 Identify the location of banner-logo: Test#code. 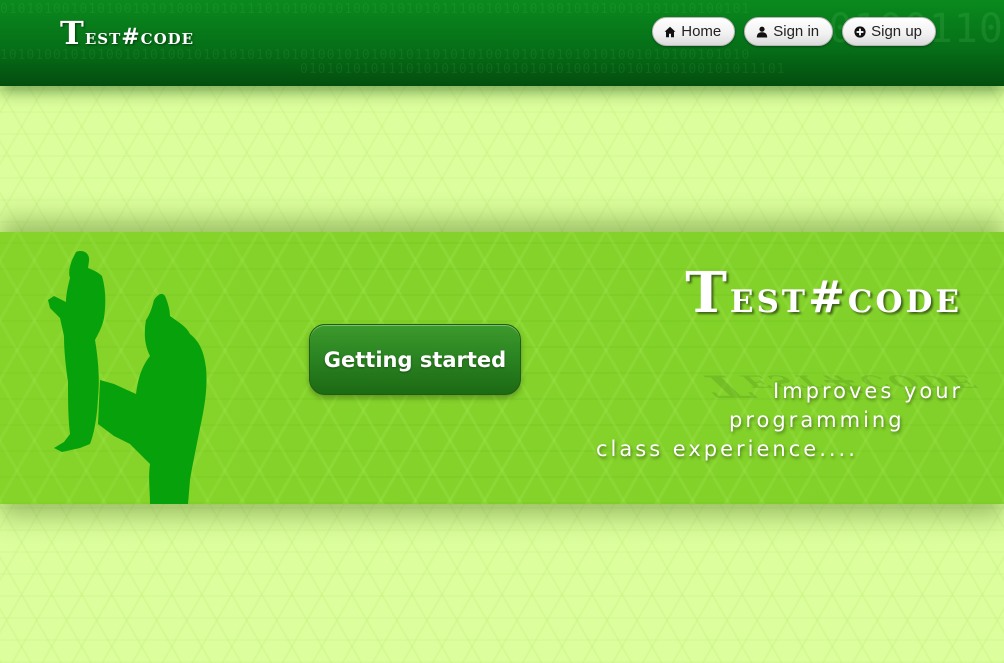
(823, 293).